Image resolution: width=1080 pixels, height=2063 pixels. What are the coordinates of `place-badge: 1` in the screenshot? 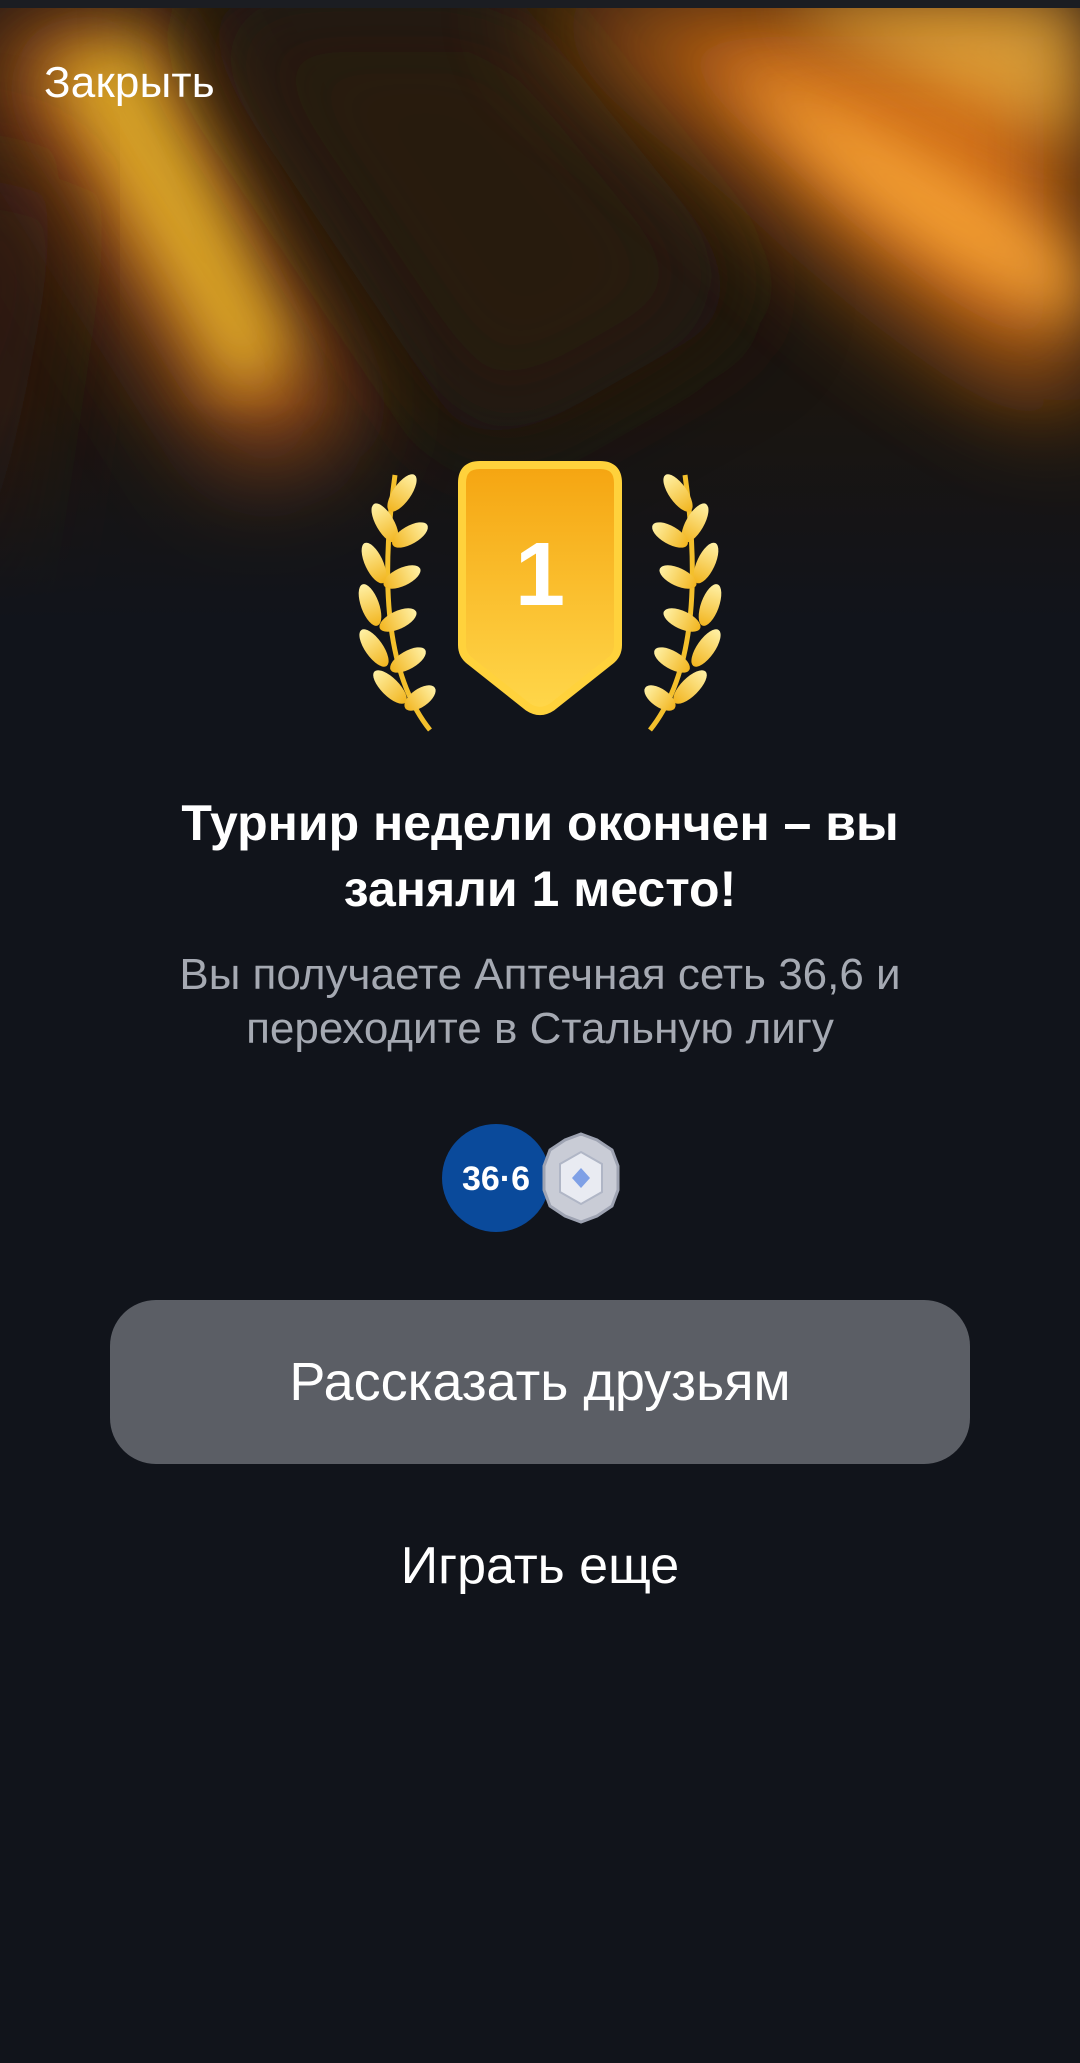 It's located at (540, 600).